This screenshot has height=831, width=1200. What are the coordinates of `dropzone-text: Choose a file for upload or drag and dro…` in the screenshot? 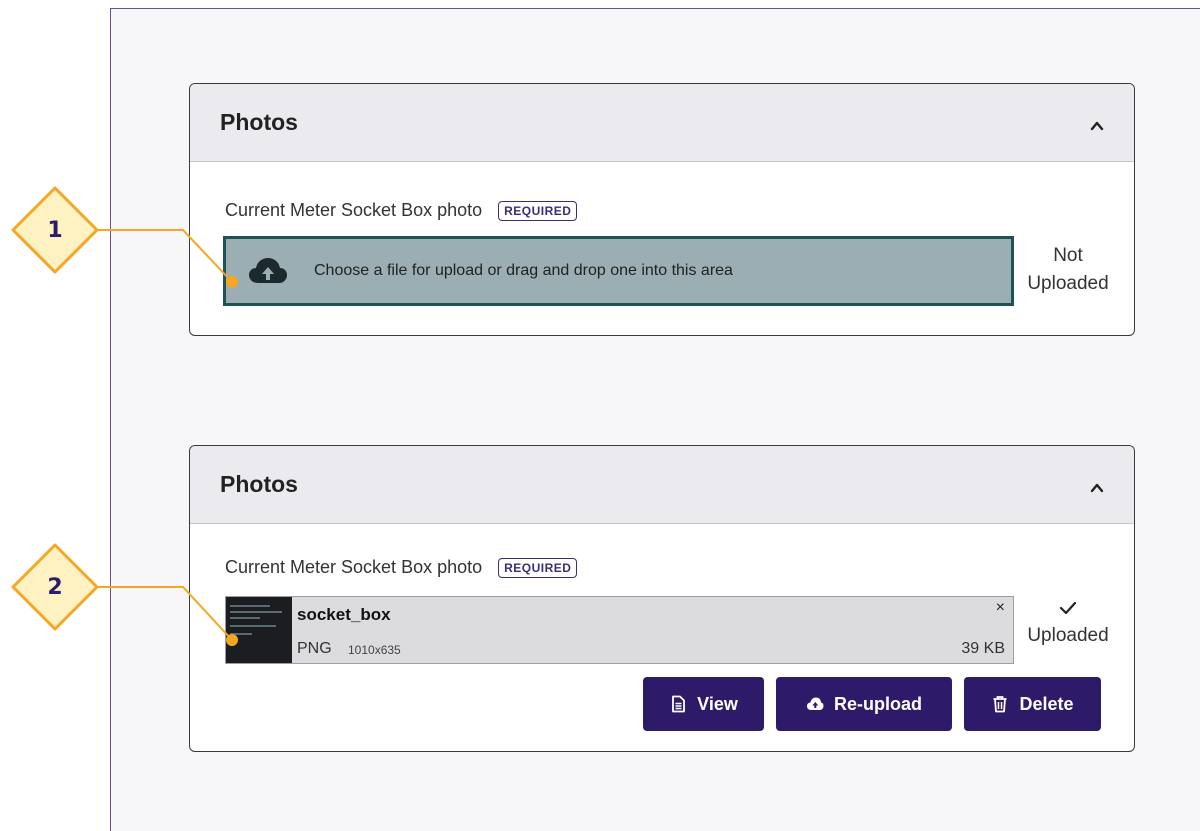 It's located at (523, 270).